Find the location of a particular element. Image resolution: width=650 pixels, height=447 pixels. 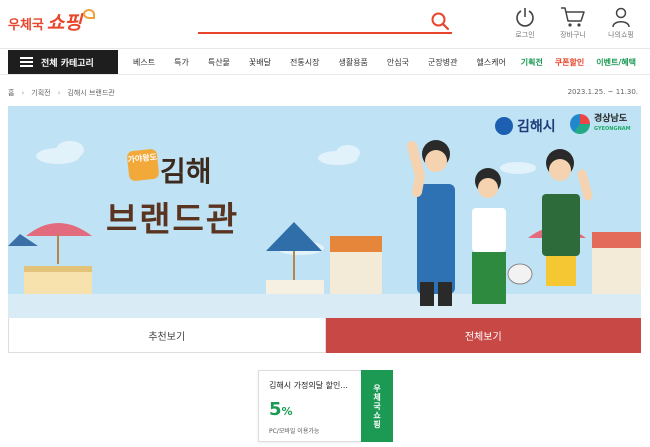

nav-menu: 베스트 특가 특산물 꽃배달 전통시장 생활용품 안심국 군장병관 헬스케어 is located at coordinates (316, 62).